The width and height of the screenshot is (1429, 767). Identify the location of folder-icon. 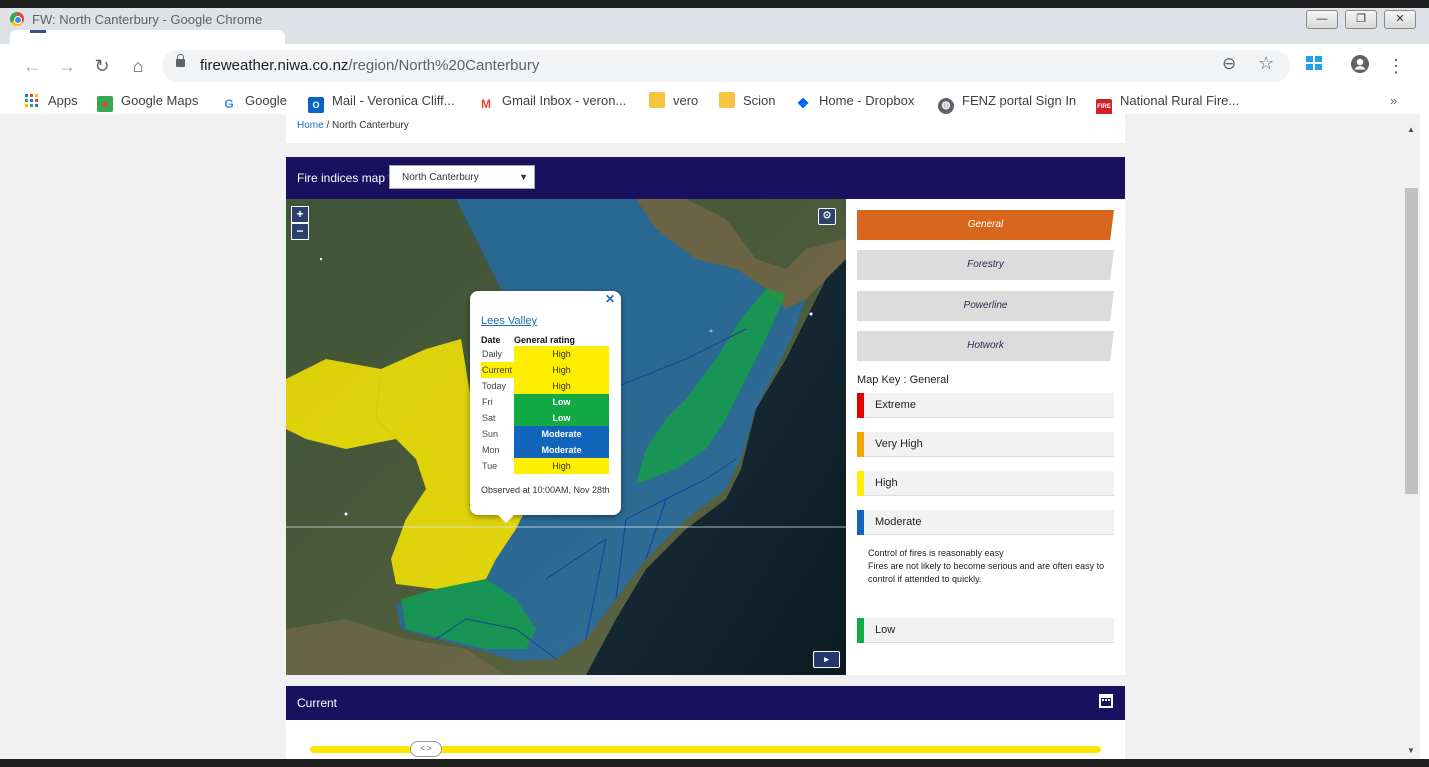
(657, 100).